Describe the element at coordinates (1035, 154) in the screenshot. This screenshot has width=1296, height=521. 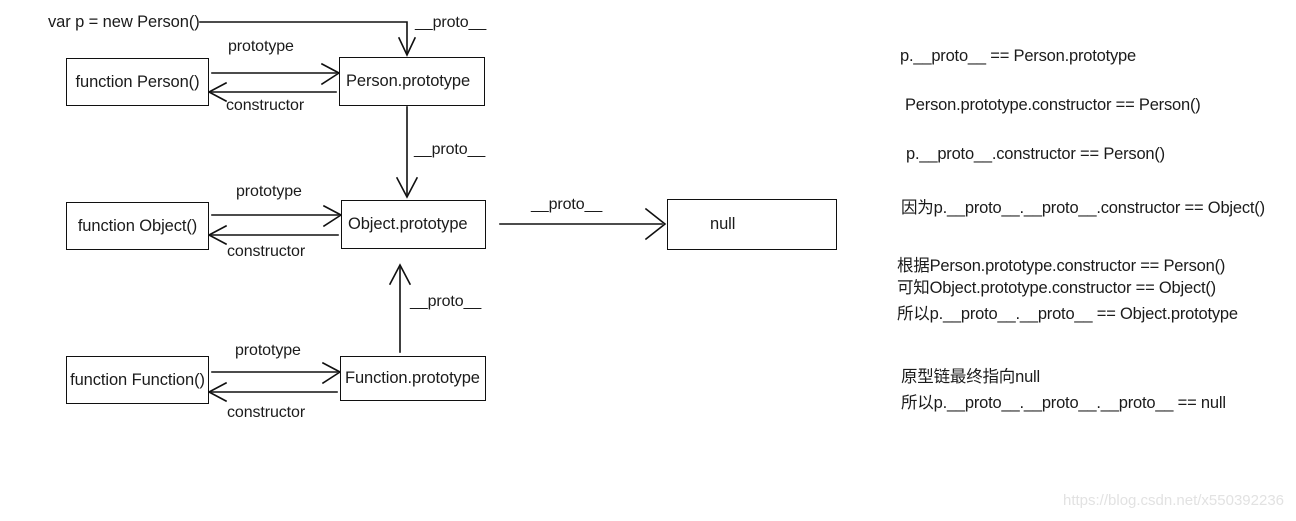
I see `note-line-3: p.__proto__.constructor == Person()` at that location.